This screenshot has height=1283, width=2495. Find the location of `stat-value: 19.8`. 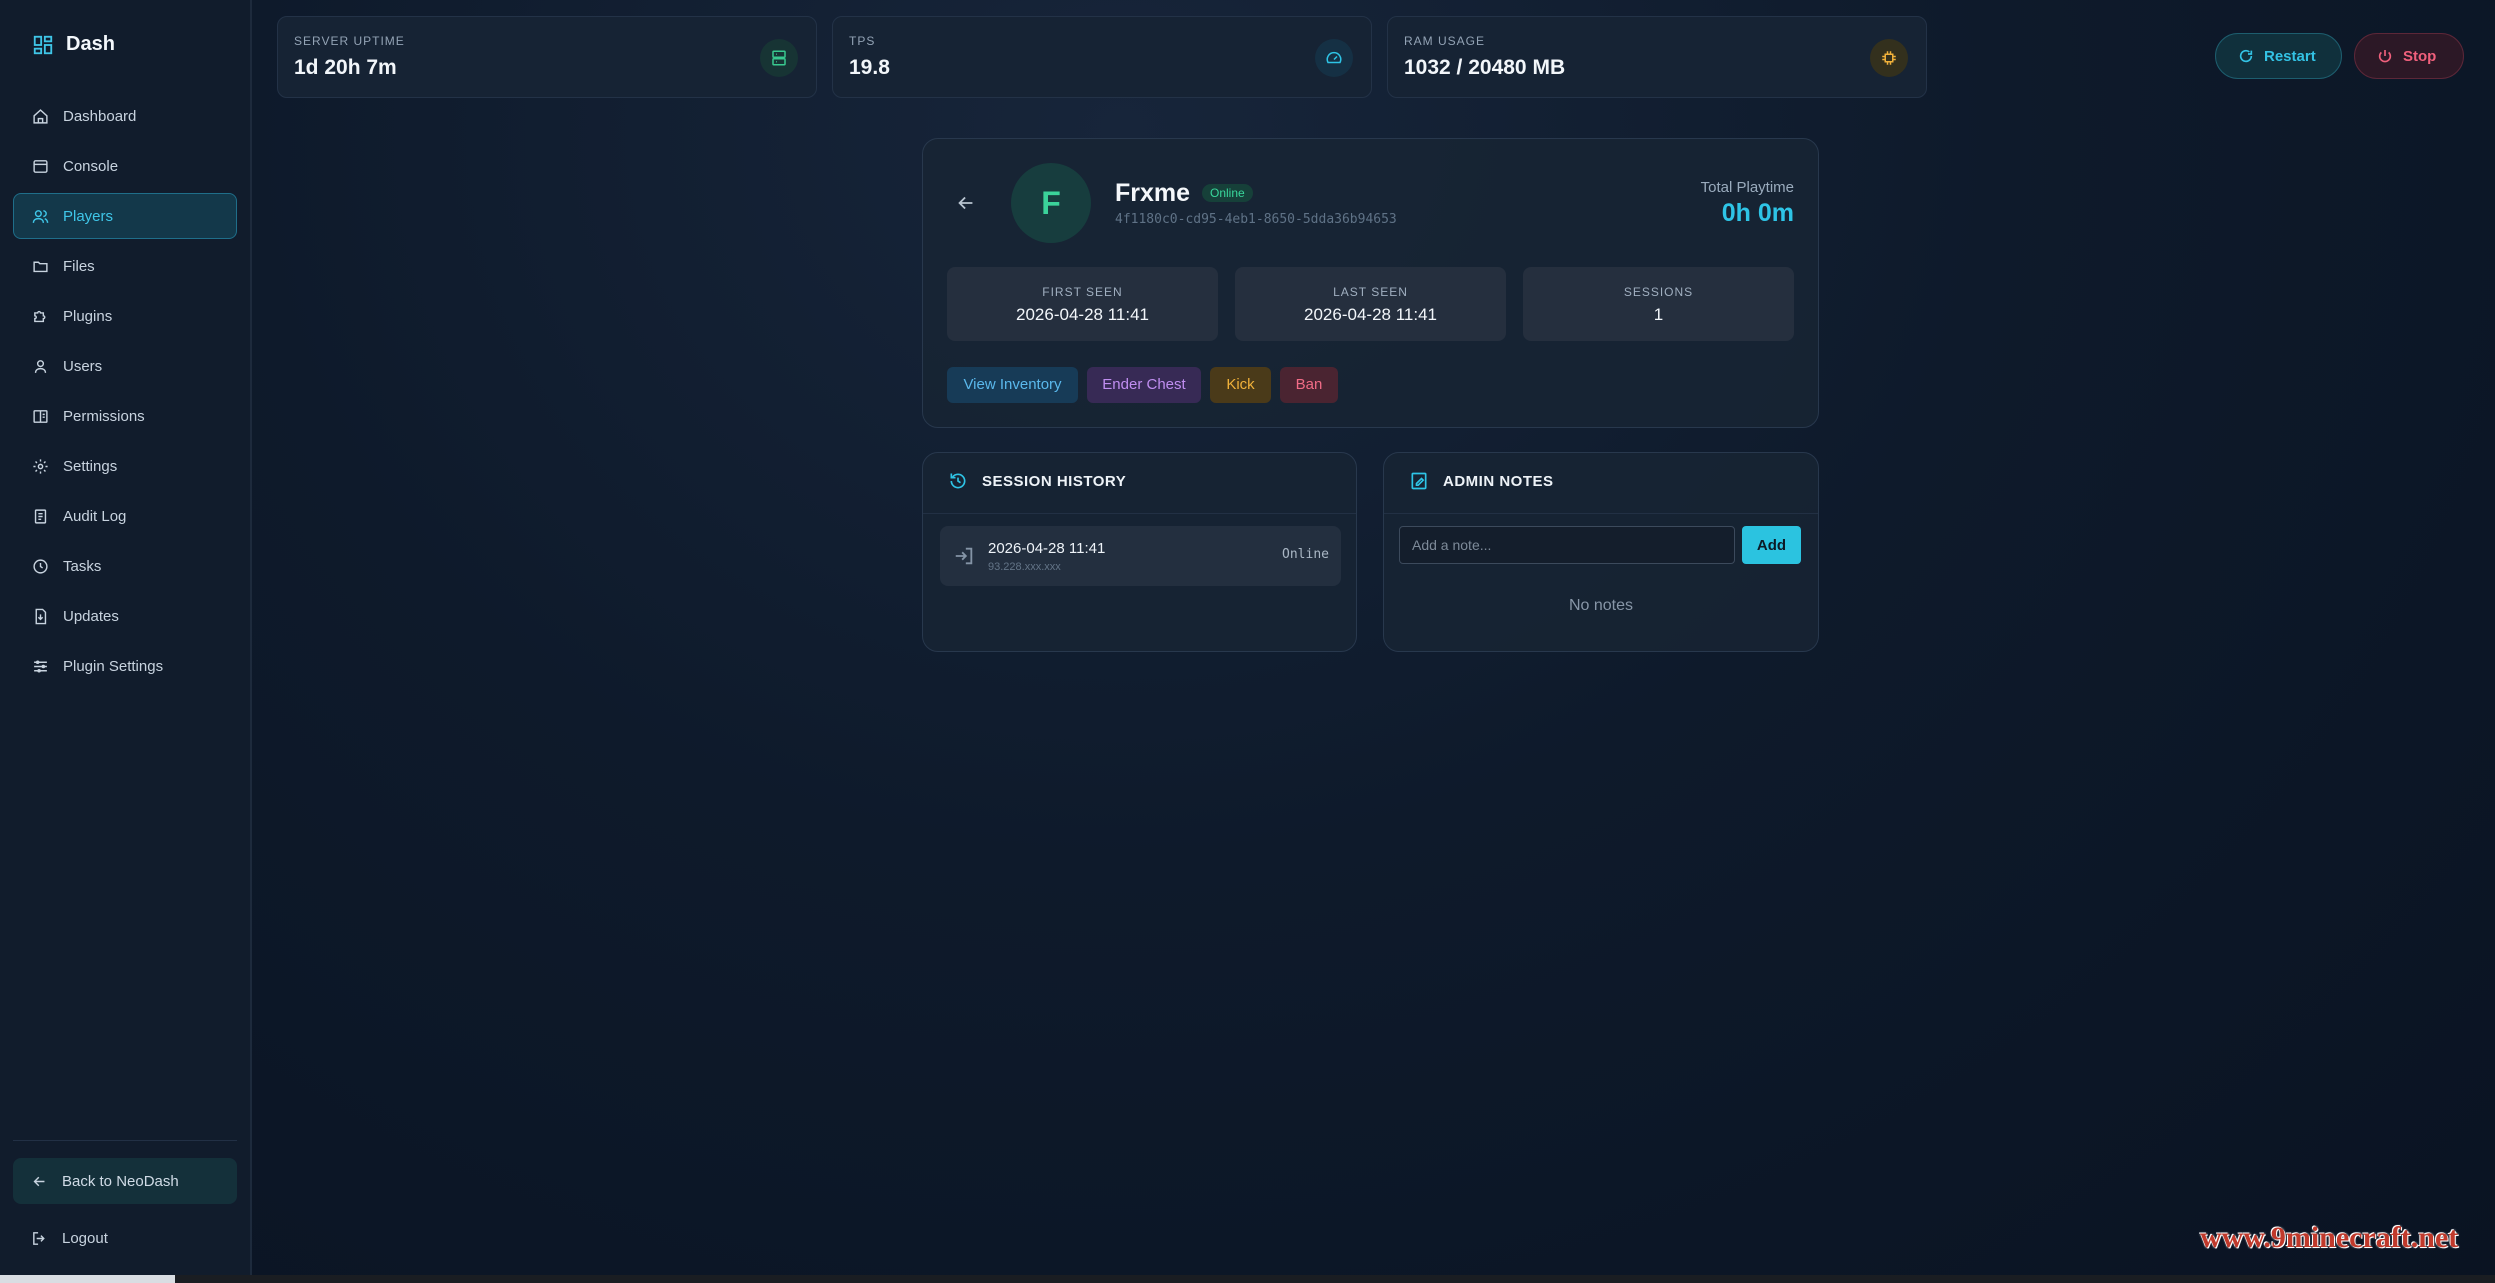

stat-value: 19.8 is located at coordinates (869, 67).